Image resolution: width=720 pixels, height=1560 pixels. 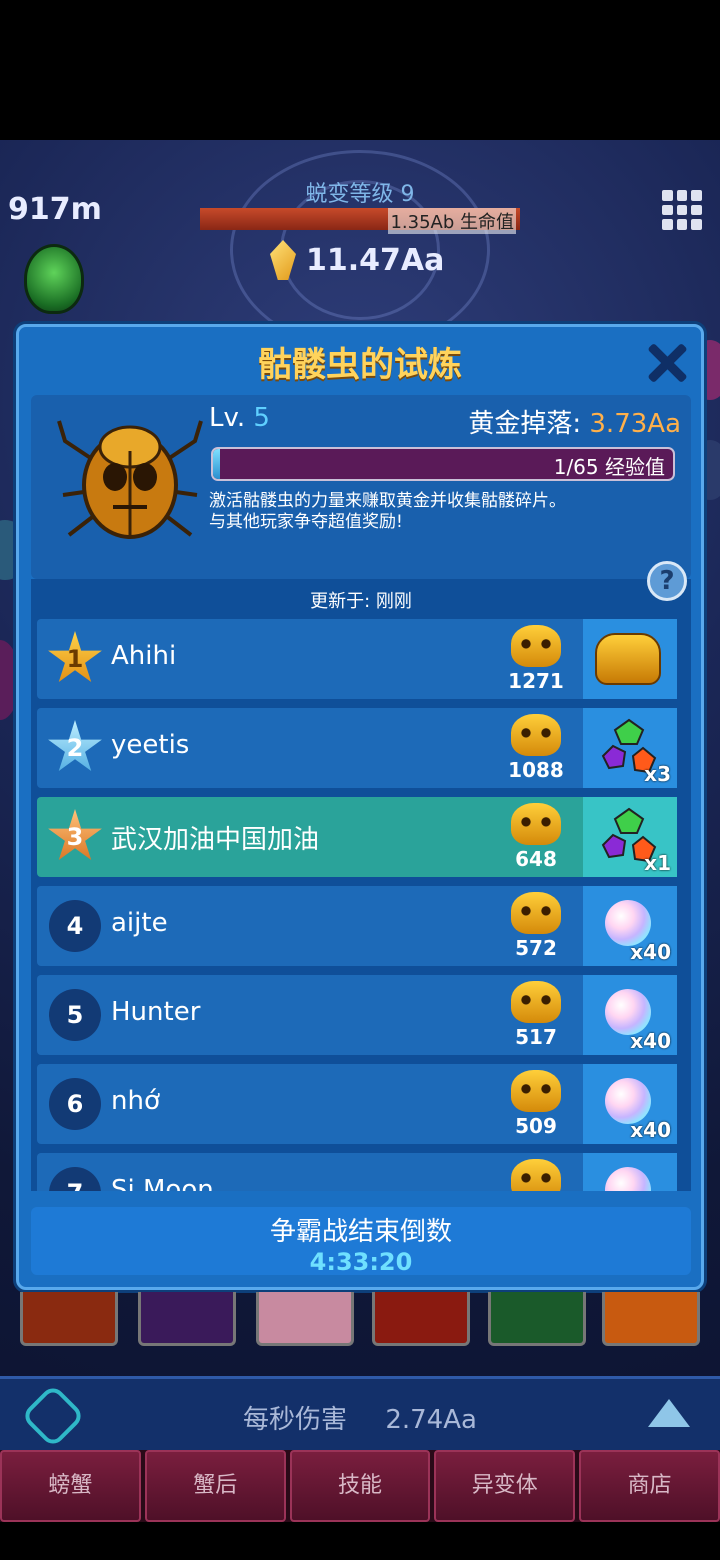 I want to click on reward-slot: x1, so click(x=630, y=837).